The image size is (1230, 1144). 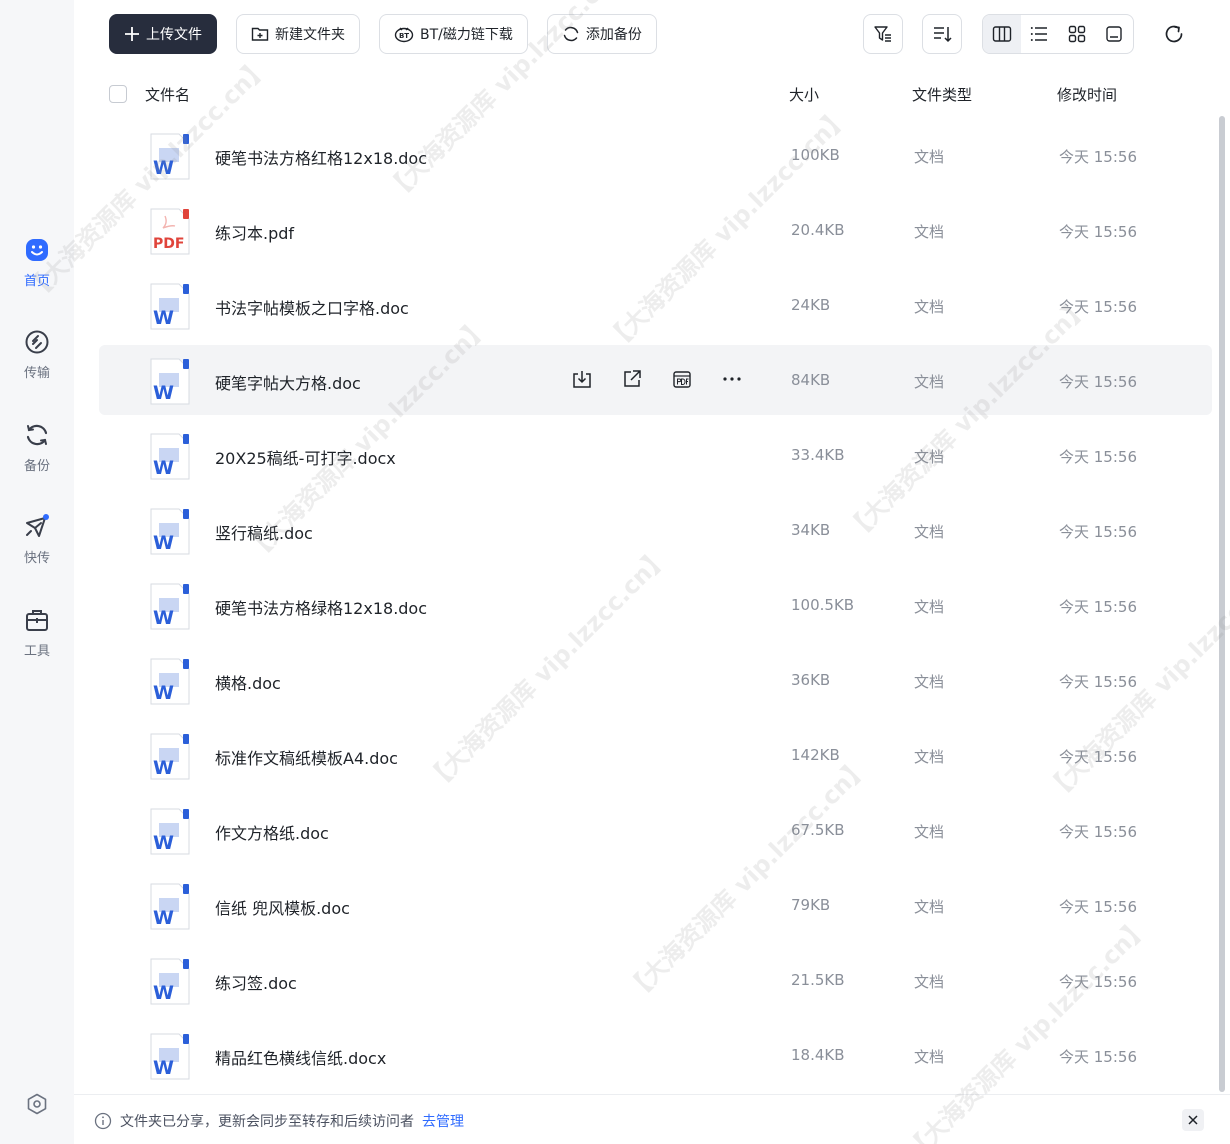 What do you see at coordinates (37, 620) in the screenshot?
I see `toolbox-icon` at bounding box center [37, 620].